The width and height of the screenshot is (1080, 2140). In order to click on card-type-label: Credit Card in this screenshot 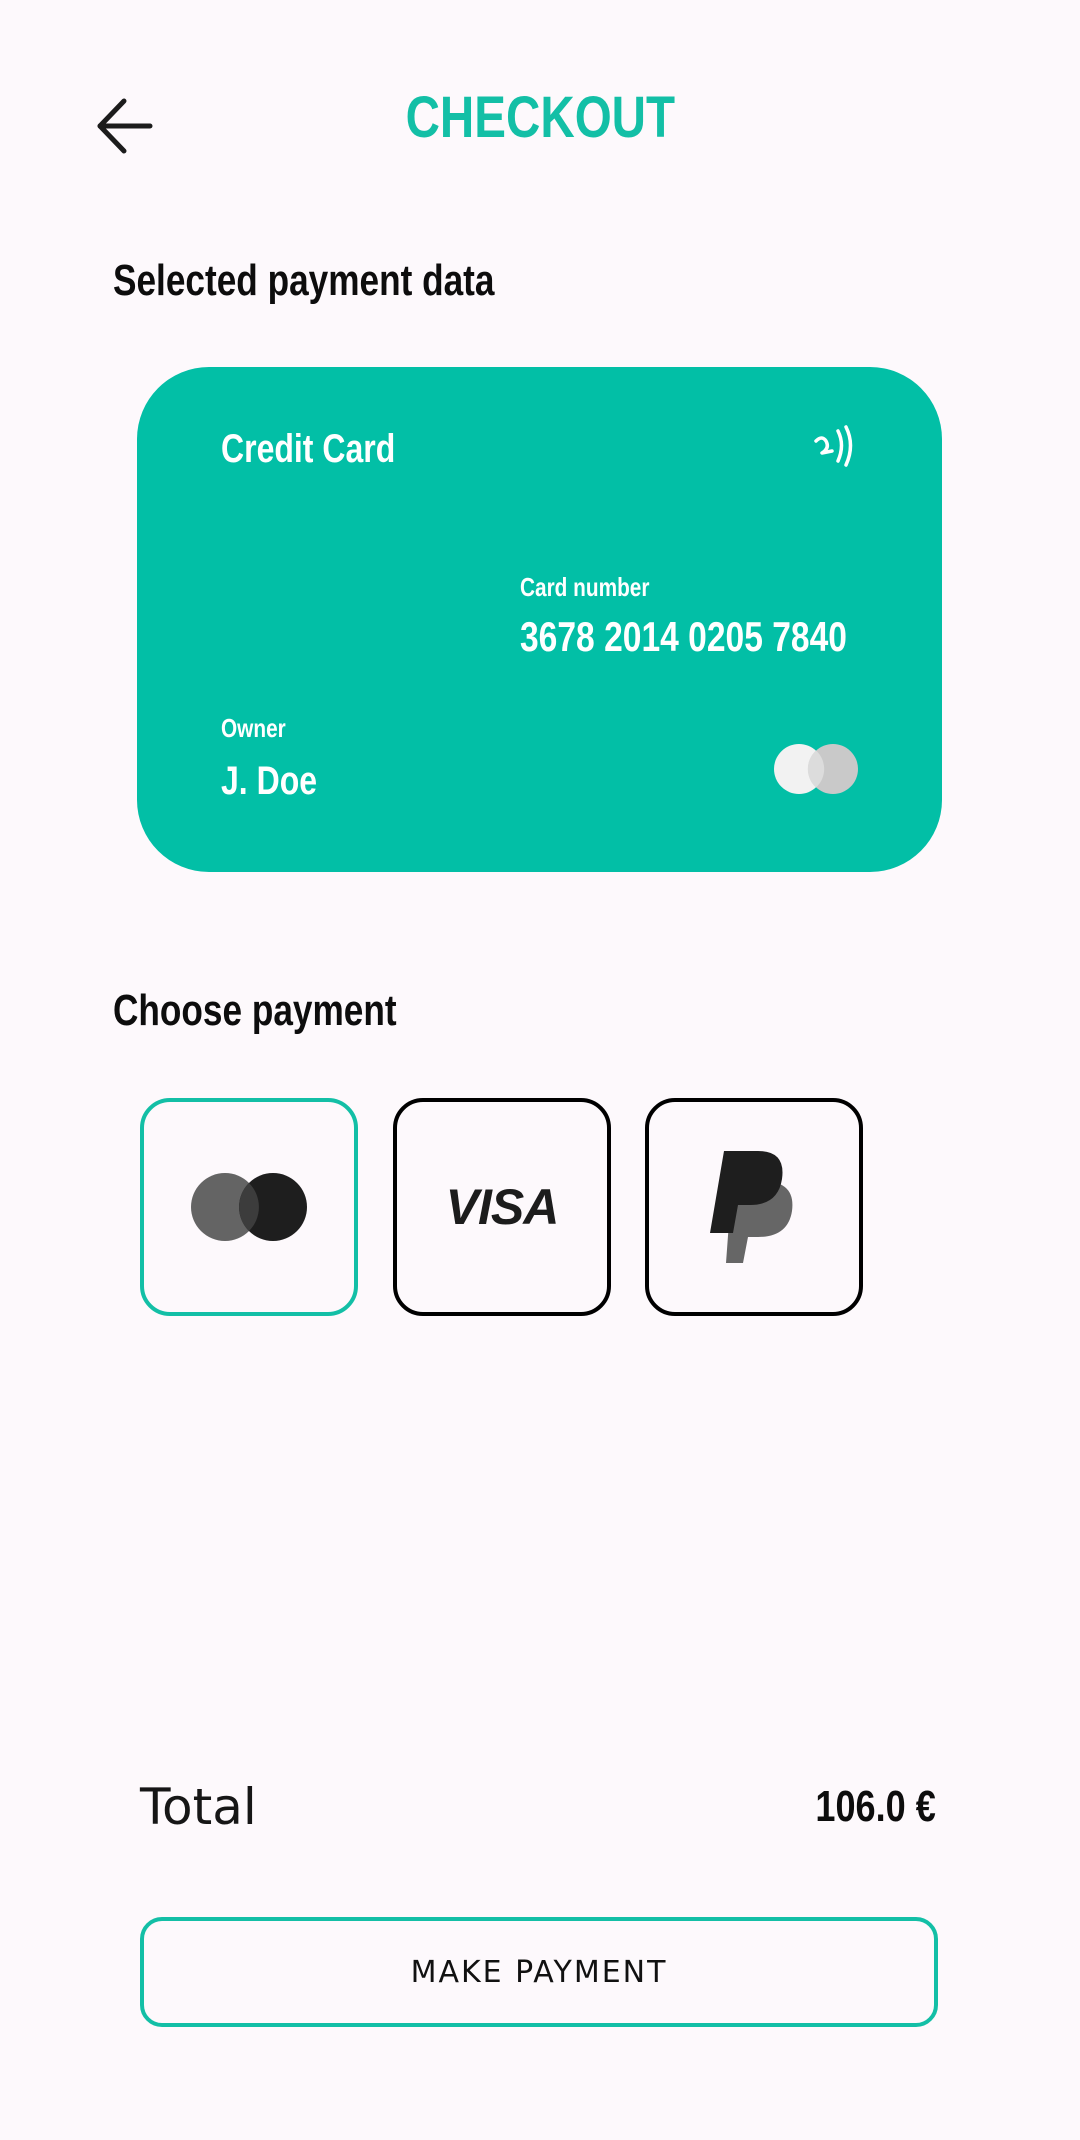, I will do `click(308, 449)`.